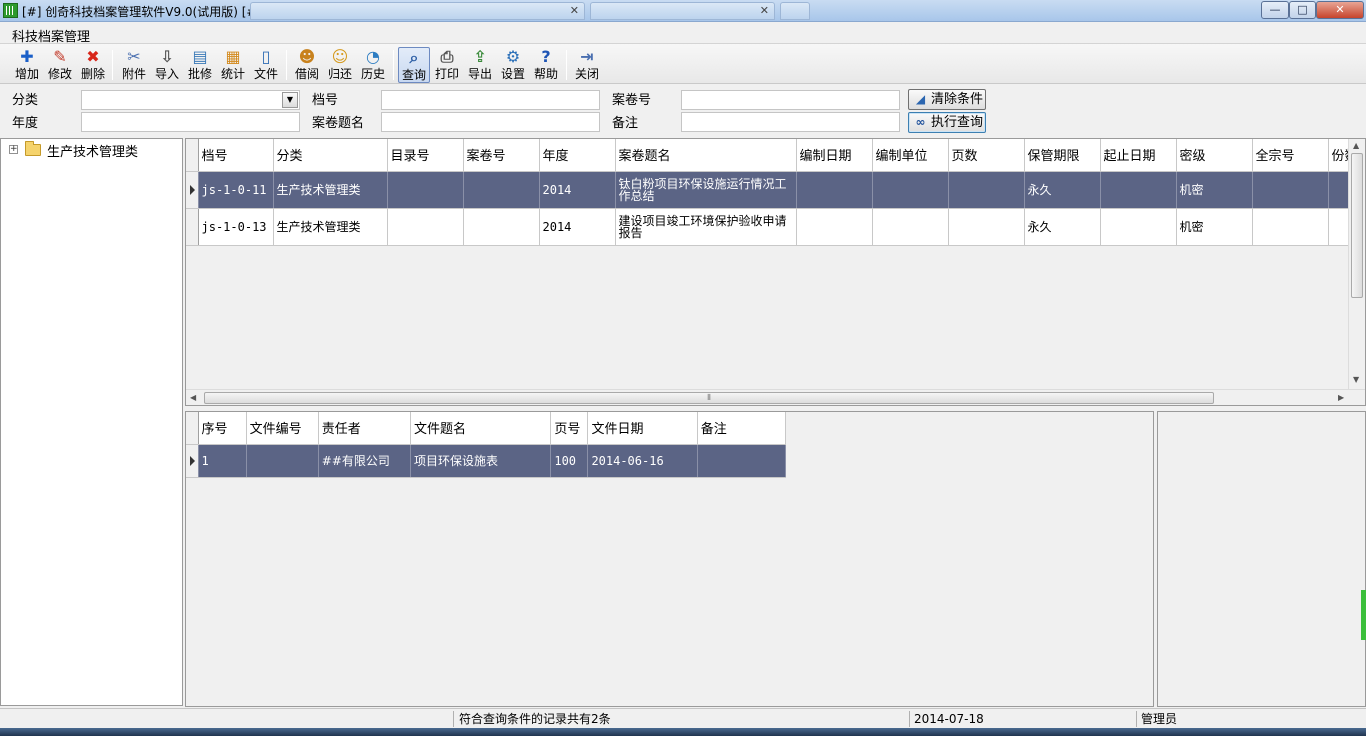  Describe the element at coordinates (1214, 155) in the screenshot. I see `column-header-security-level: 密级` at that location.